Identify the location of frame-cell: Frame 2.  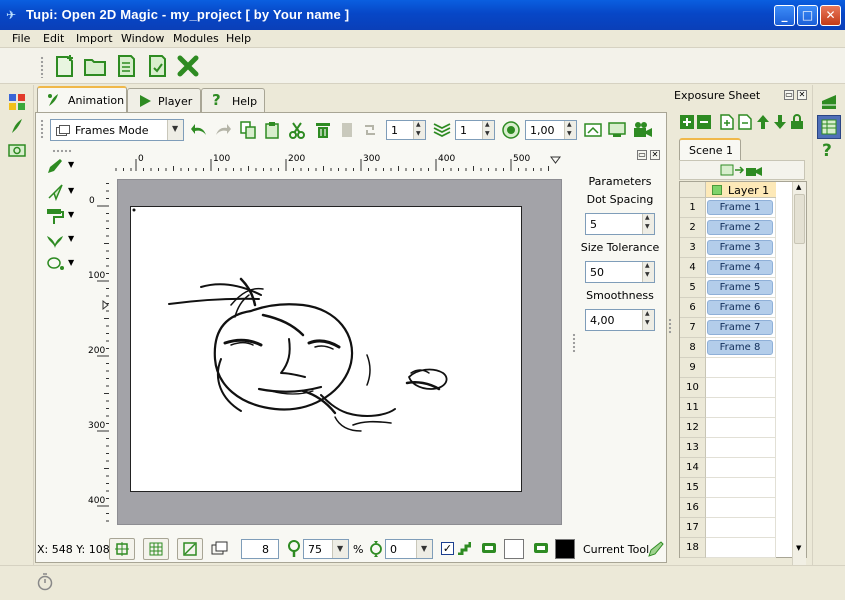
(741, 228).